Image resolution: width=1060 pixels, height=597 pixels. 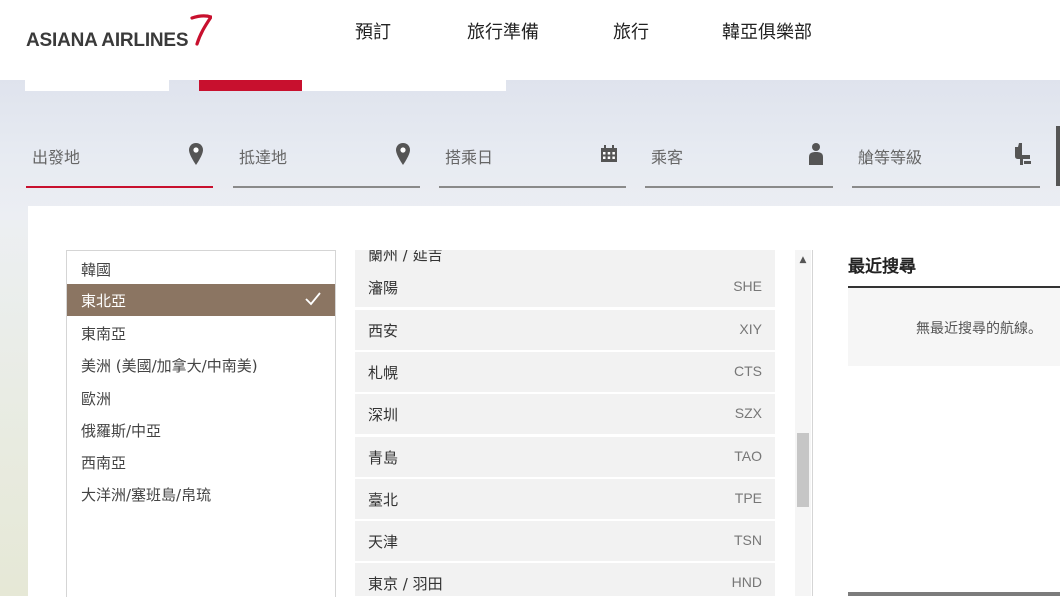 I want to click on arrival-label: 抵達地, so click(x=263, y=157).